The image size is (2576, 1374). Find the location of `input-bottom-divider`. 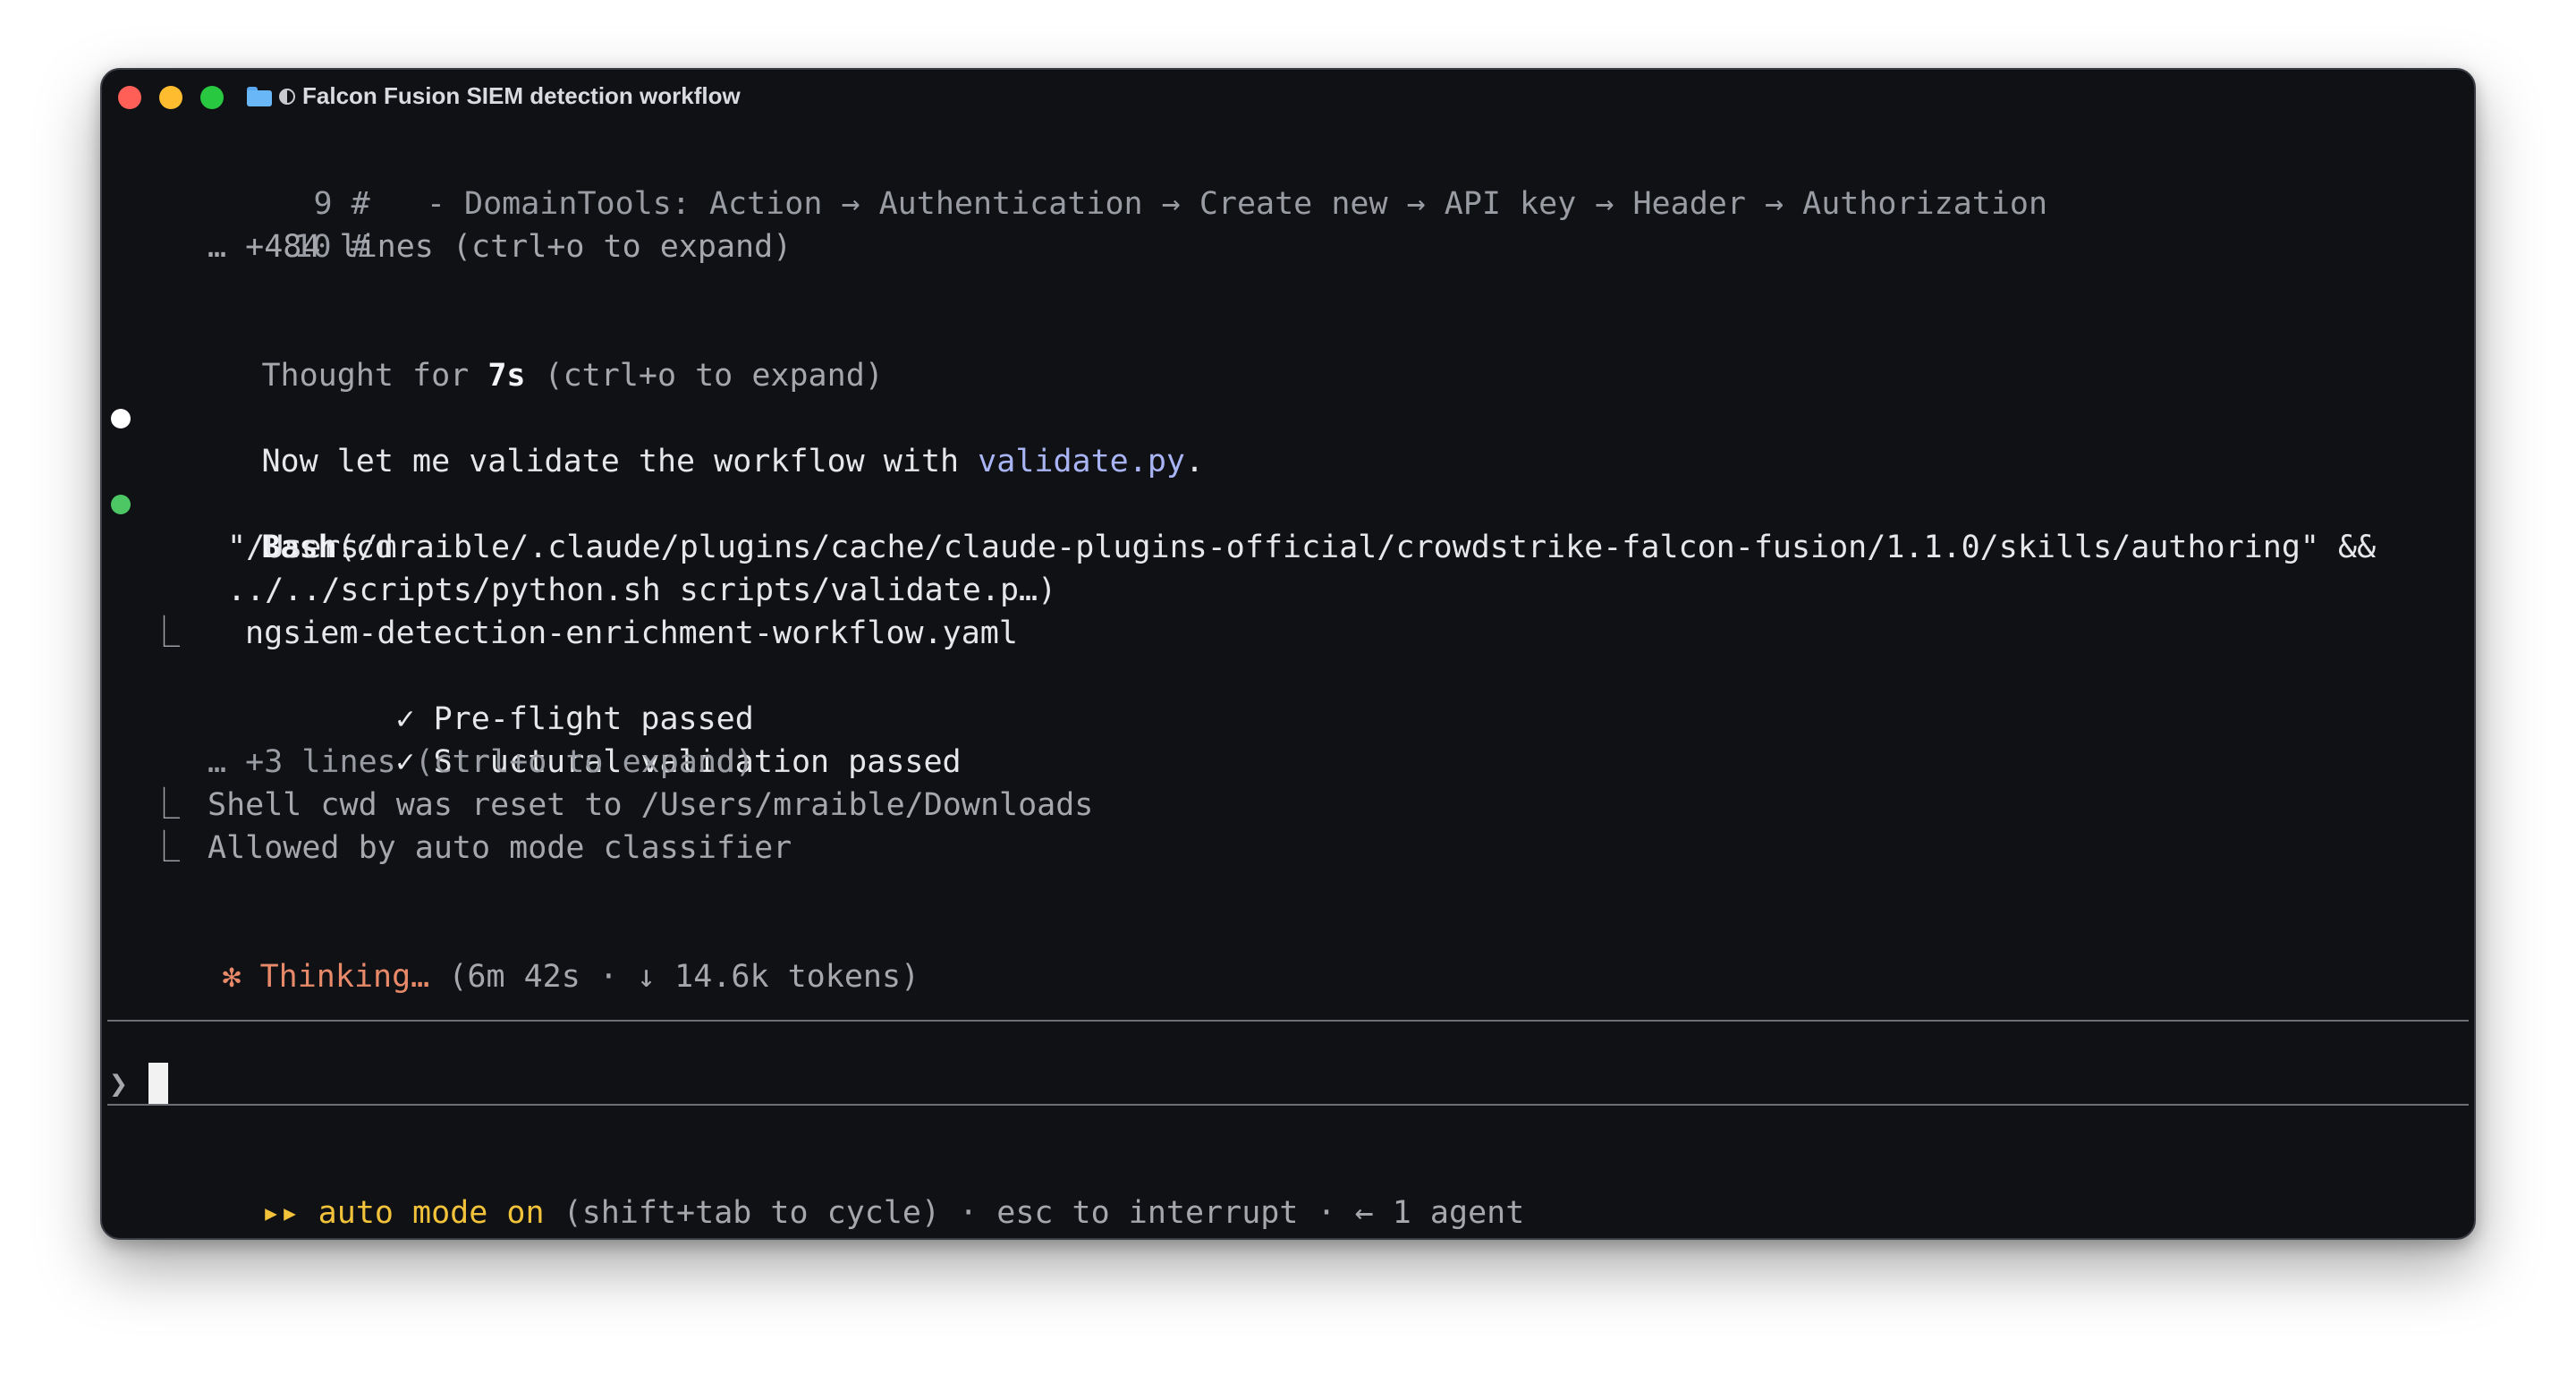

input-bottom-divider is located at coordinates (1288, 1105).